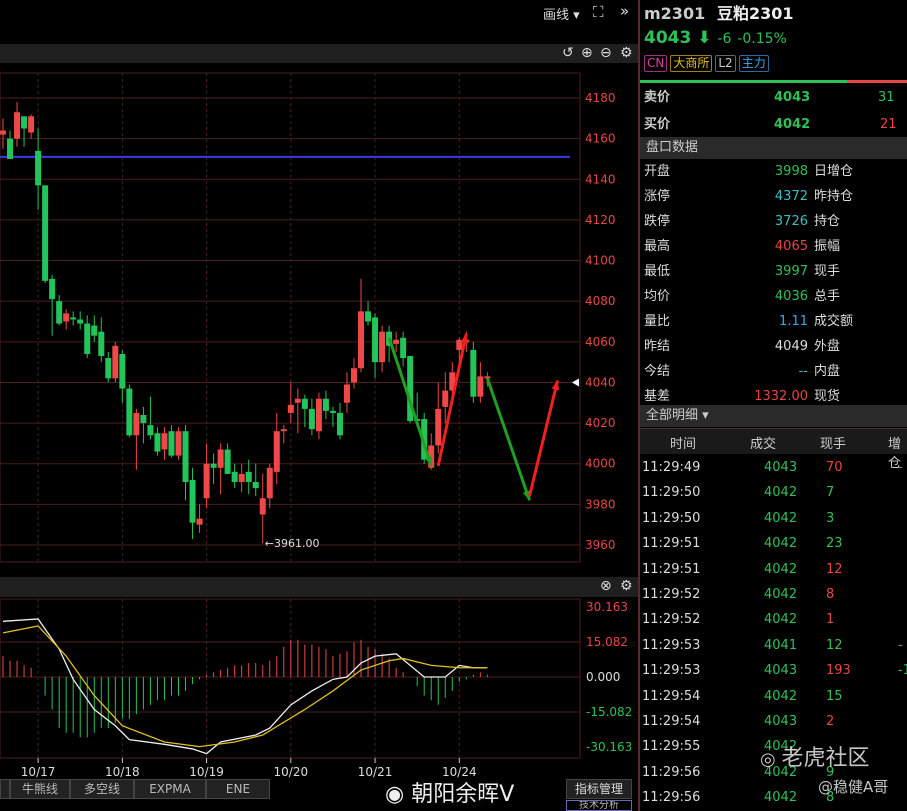 The width and height of the screenshot is (907, 811). I want to click on trade-time: 11:29:54, so click(671, 721).